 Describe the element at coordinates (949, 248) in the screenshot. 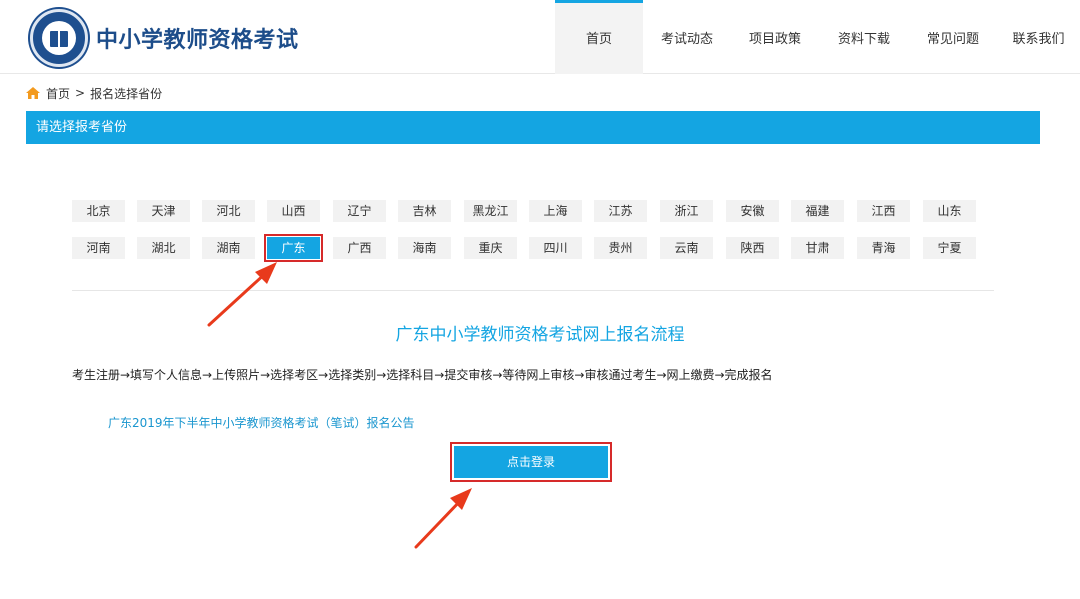

I see `province-button: 宁夏` at that location.